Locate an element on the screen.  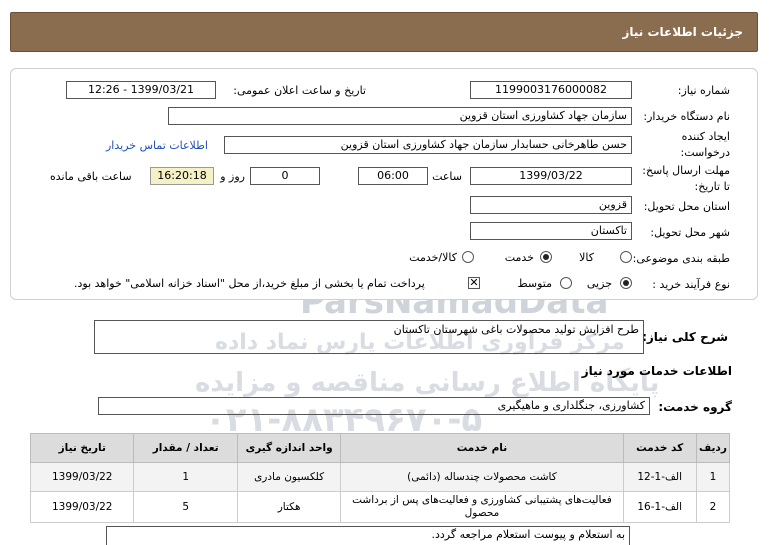
row-qty: 1 is located at coordinates (185, 477).